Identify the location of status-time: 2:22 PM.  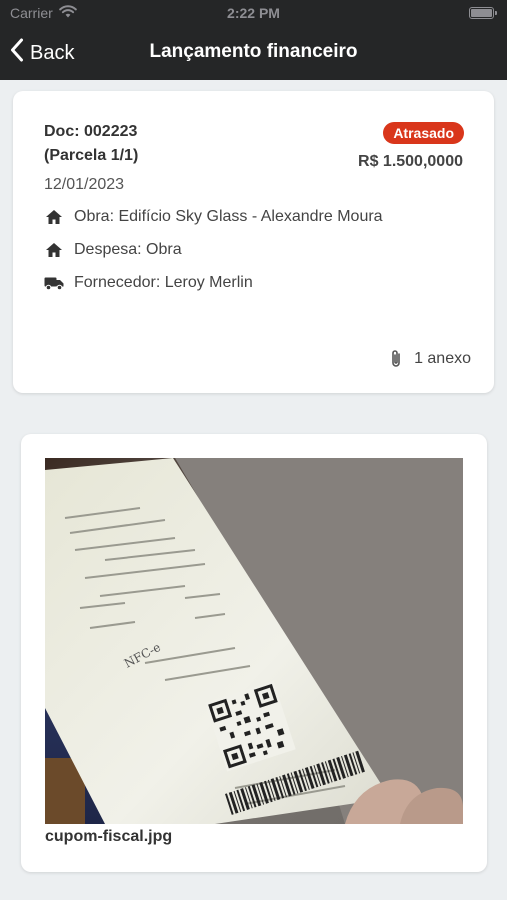
(253, 13).